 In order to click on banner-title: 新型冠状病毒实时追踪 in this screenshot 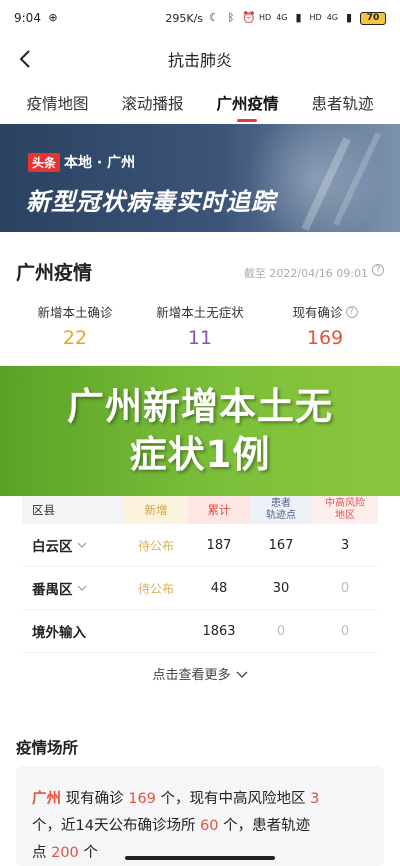, I will do `click(151, 202)`.